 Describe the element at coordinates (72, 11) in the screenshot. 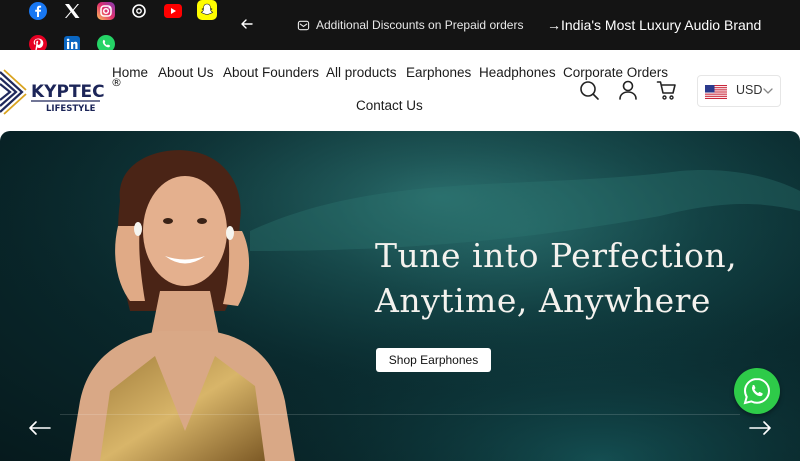

I see `x-twitter-icon` at that location.